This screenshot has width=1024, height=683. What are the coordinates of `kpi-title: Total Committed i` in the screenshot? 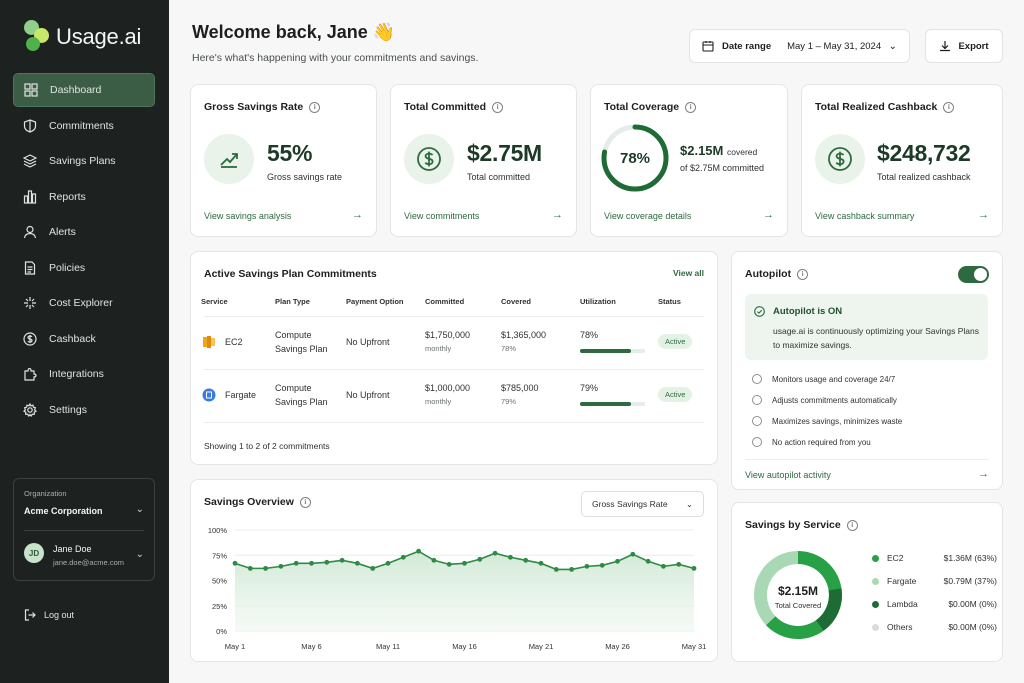 It's located at (454, 107).